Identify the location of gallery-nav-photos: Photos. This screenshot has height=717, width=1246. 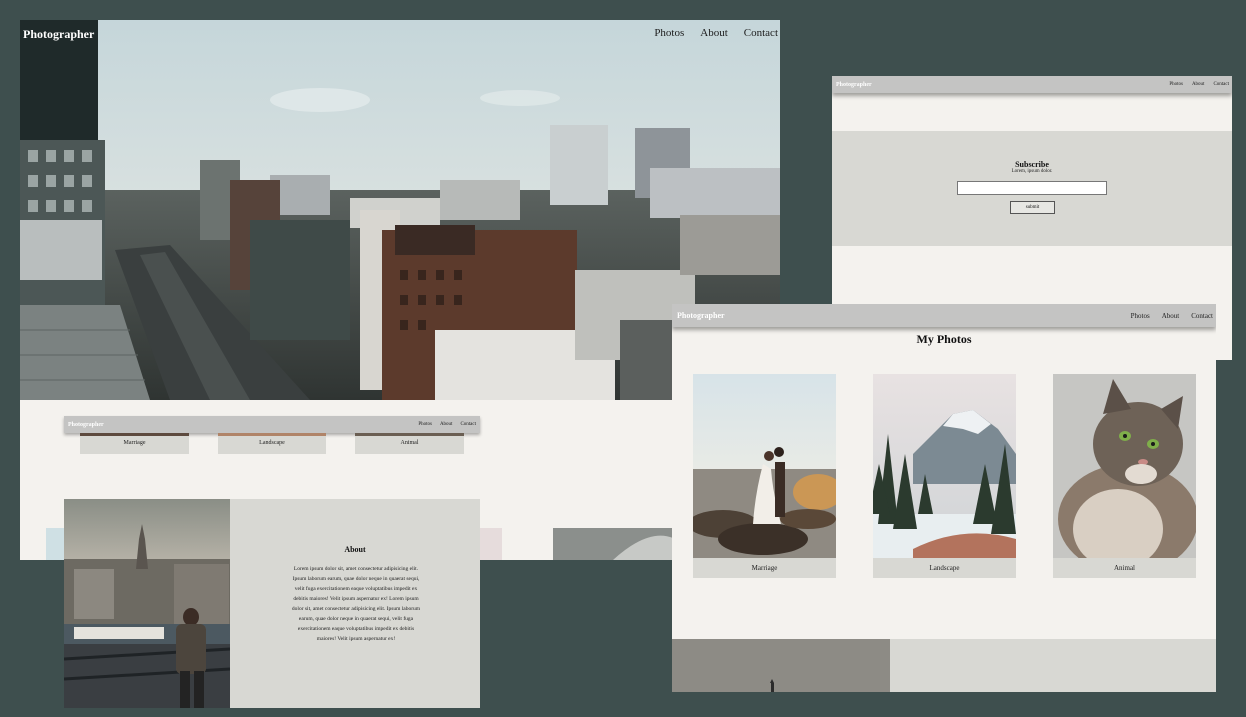
(1140, 316).